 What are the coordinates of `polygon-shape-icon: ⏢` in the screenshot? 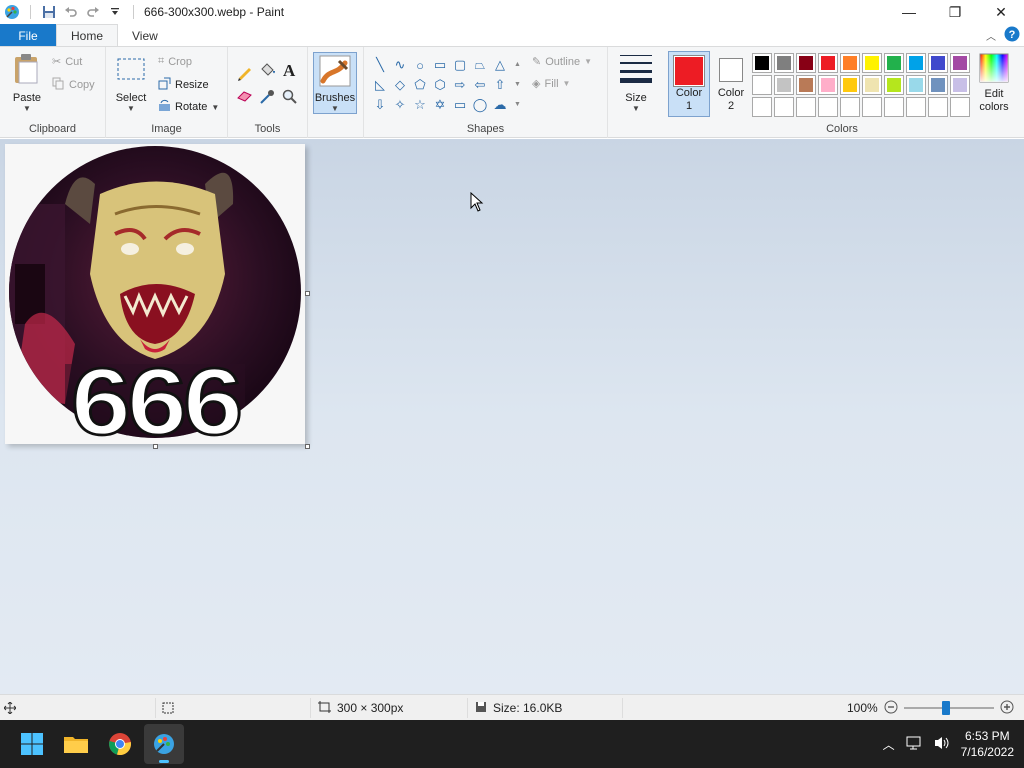 It's located at (480, 65).